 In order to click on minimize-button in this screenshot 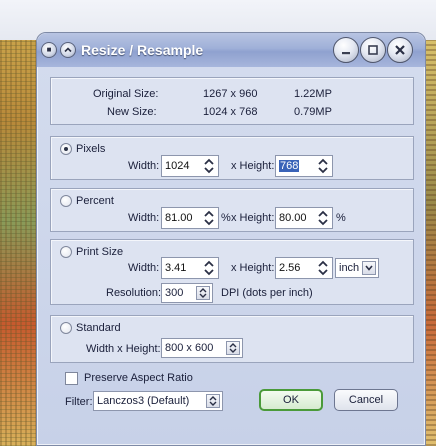, I will do `click(346, 50)`.